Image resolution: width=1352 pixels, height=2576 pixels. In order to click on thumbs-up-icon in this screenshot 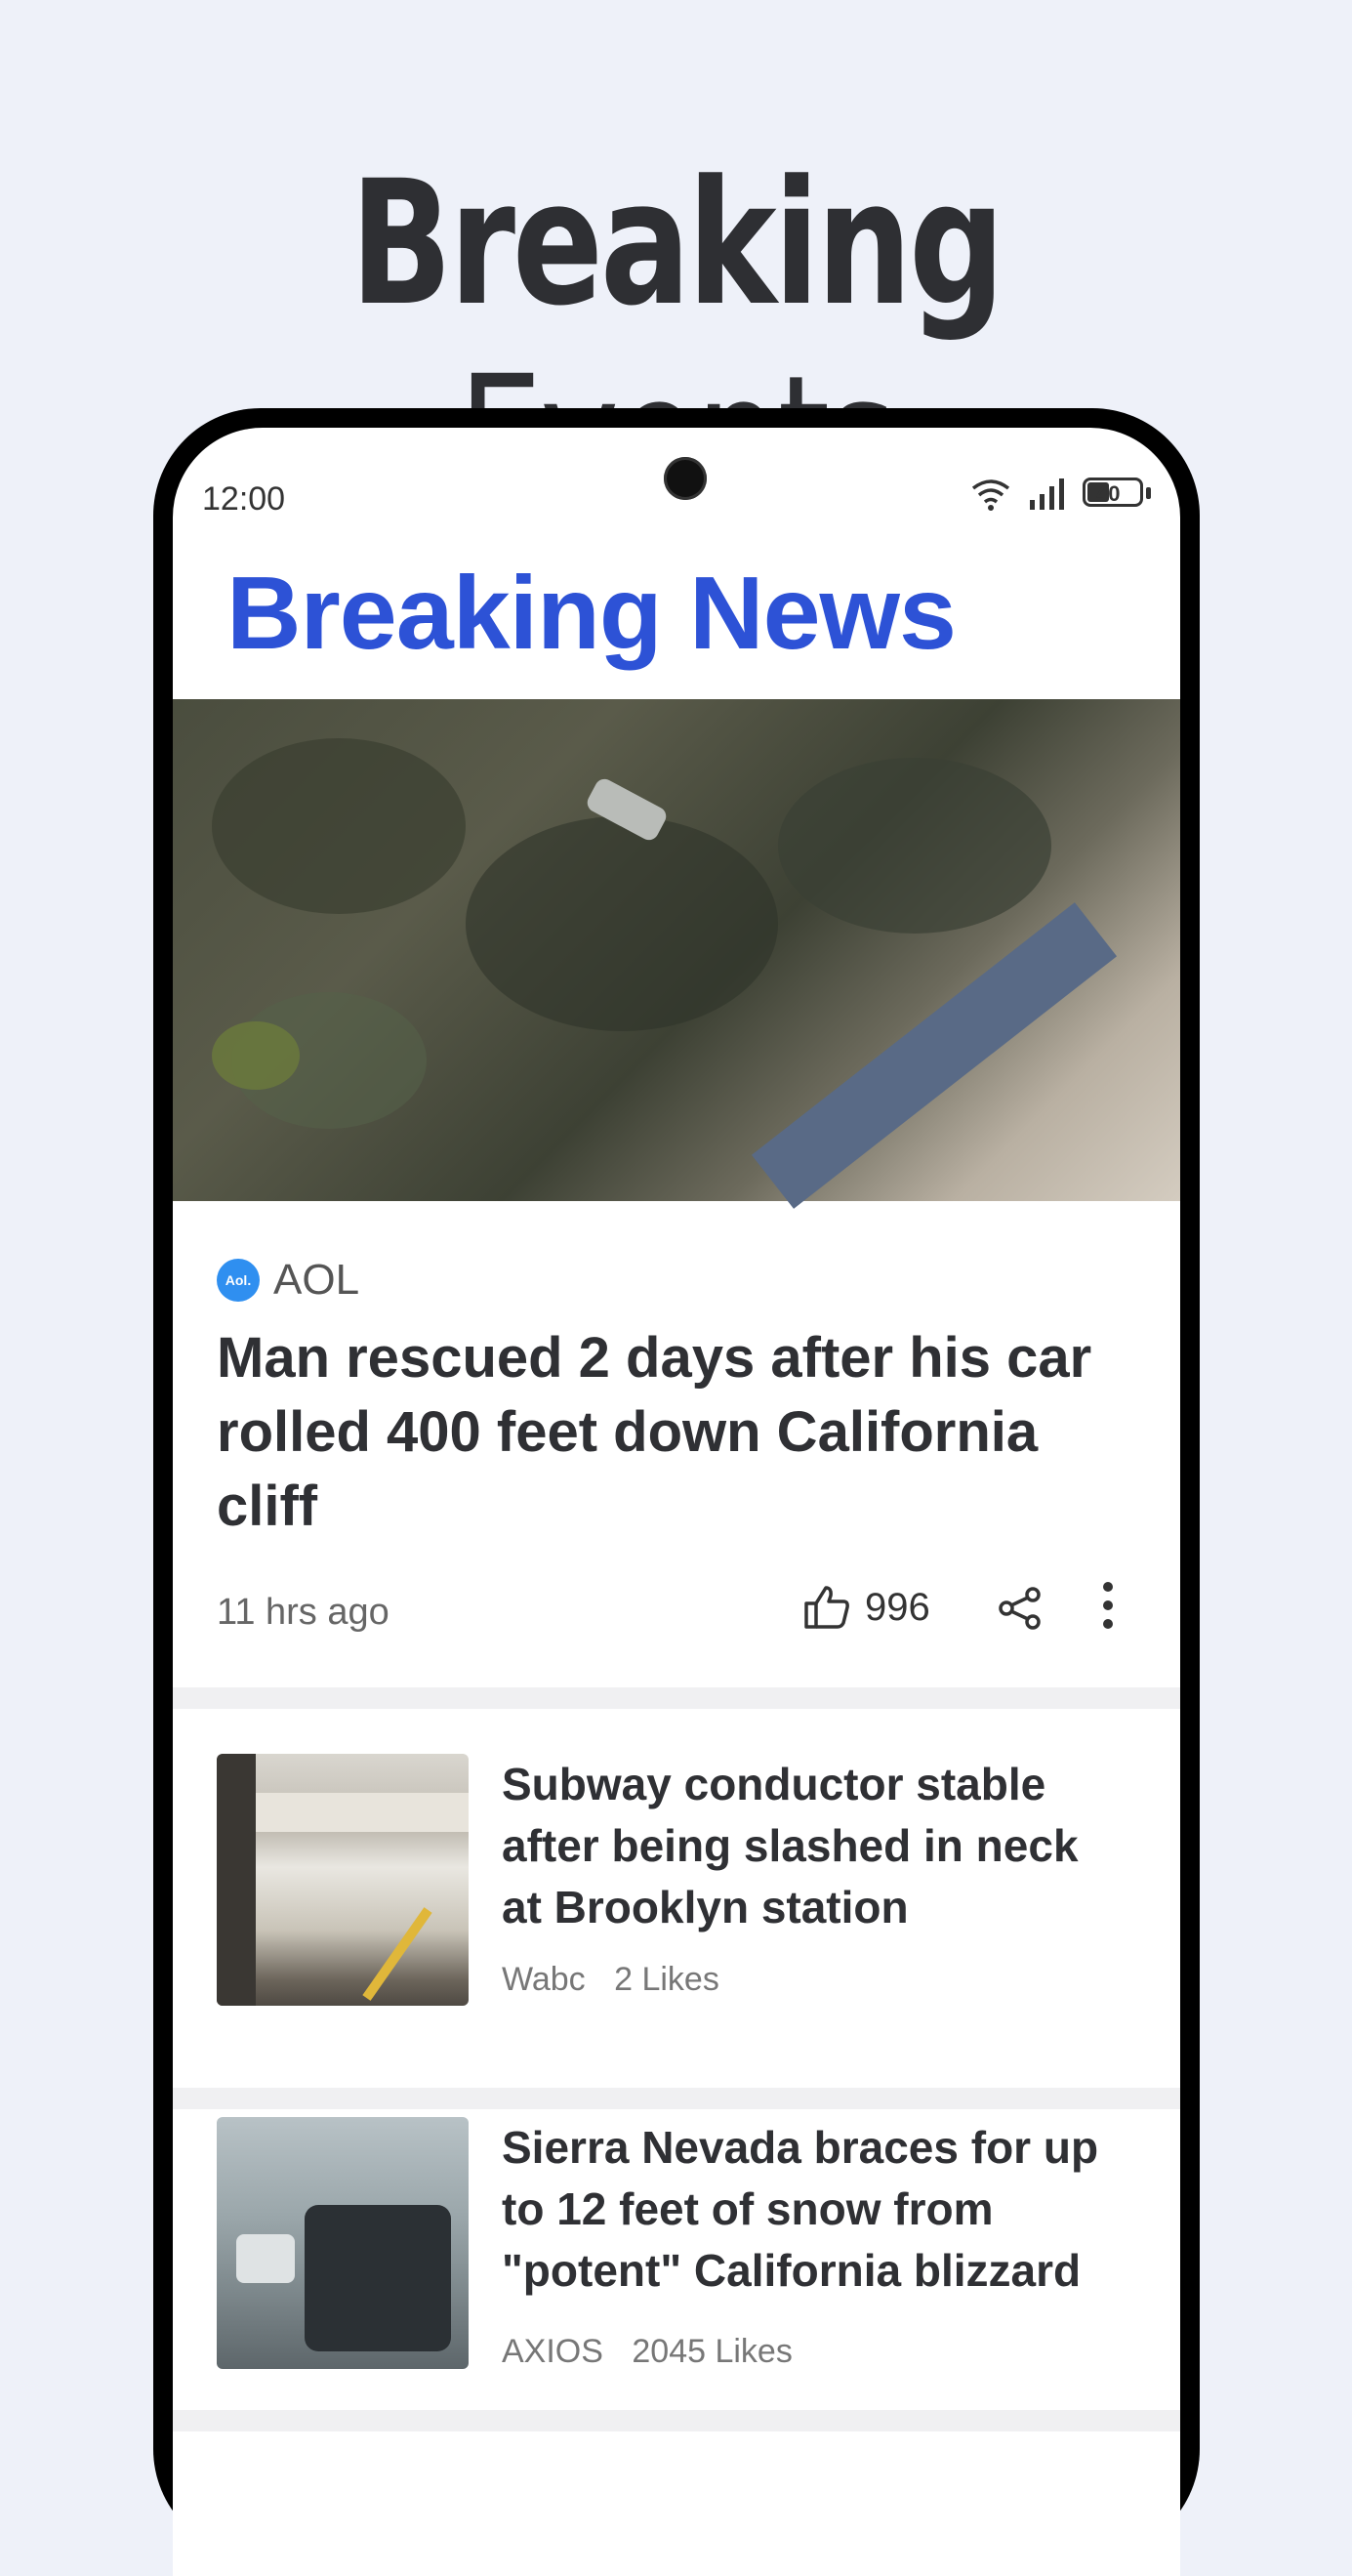, I will do `click(826, 1608)`.